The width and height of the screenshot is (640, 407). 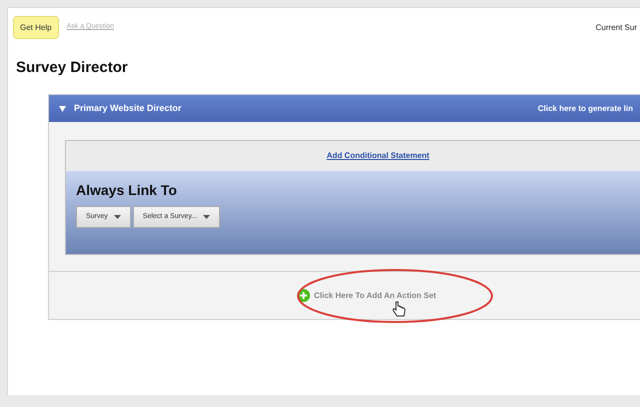 I want to click on generate-link: Click here to generate lin, so click(x=585, y=108).